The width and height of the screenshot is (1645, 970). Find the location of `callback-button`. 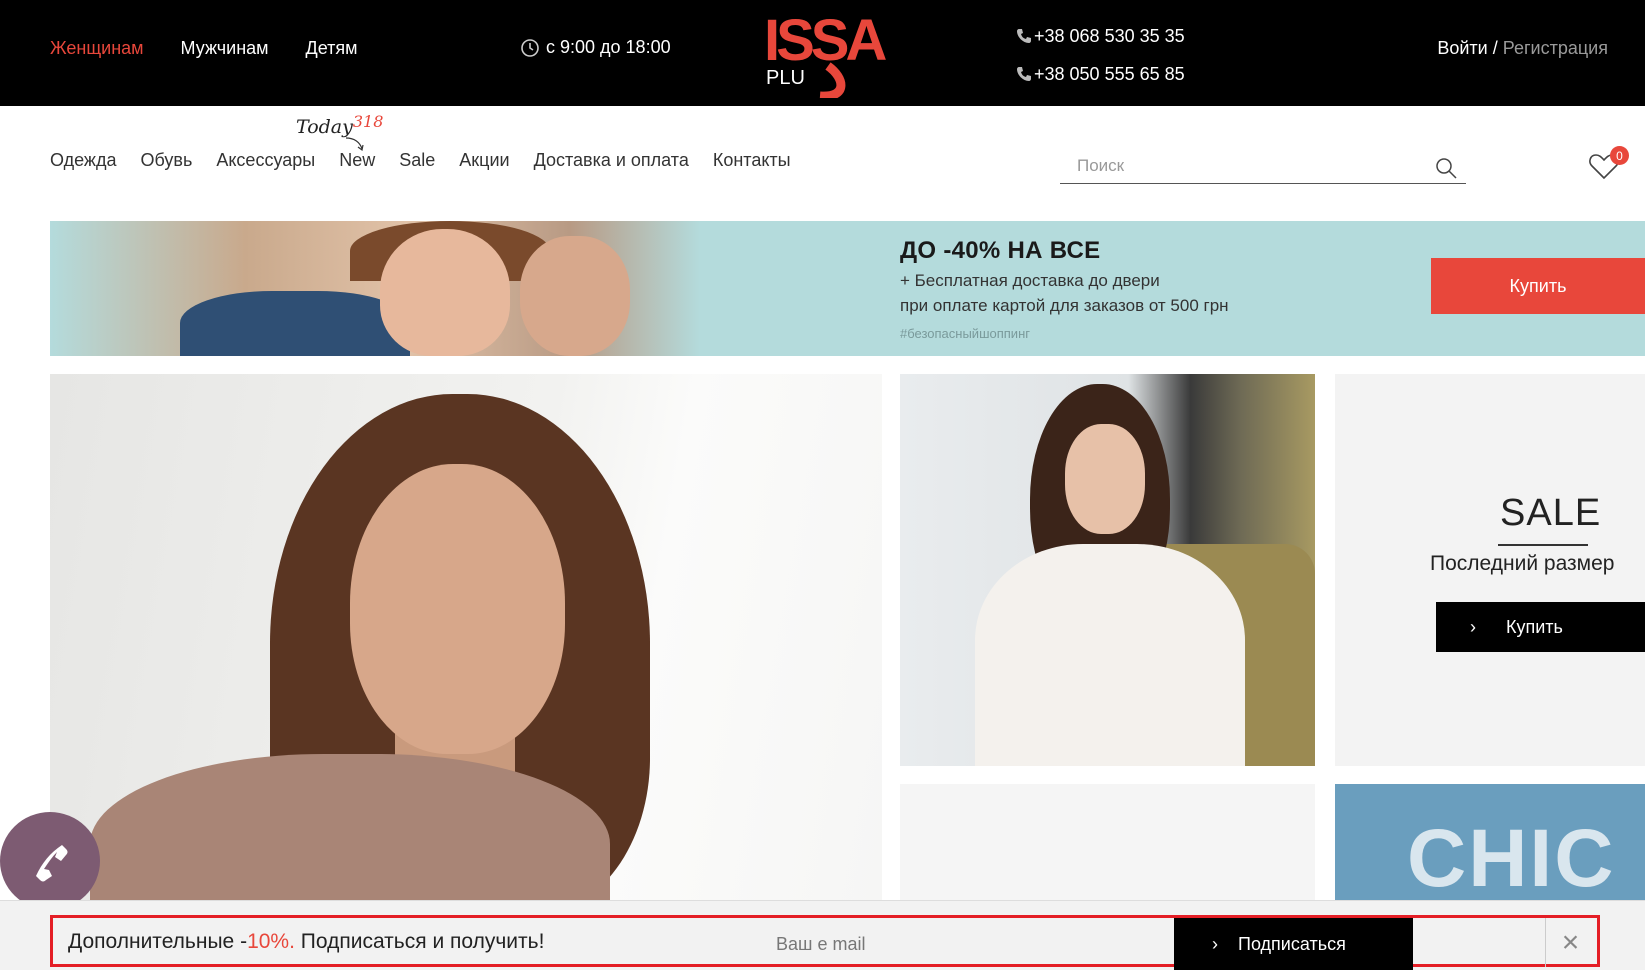

callback-button is located at coordinates (50, 861).